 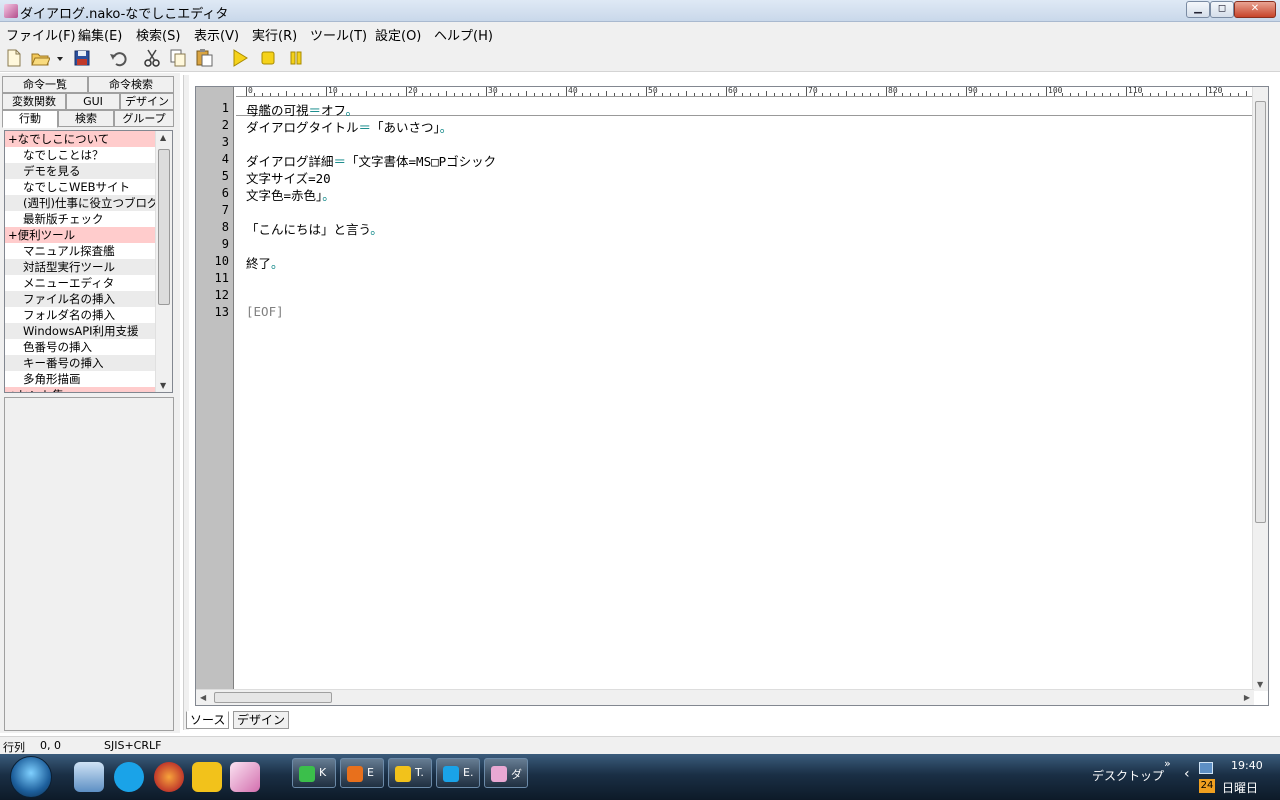 What do you see at coordinates (80, 187) in the screenshot?
I see `list-item: なでしこWEBサイト` at bounding box center [80, 187].